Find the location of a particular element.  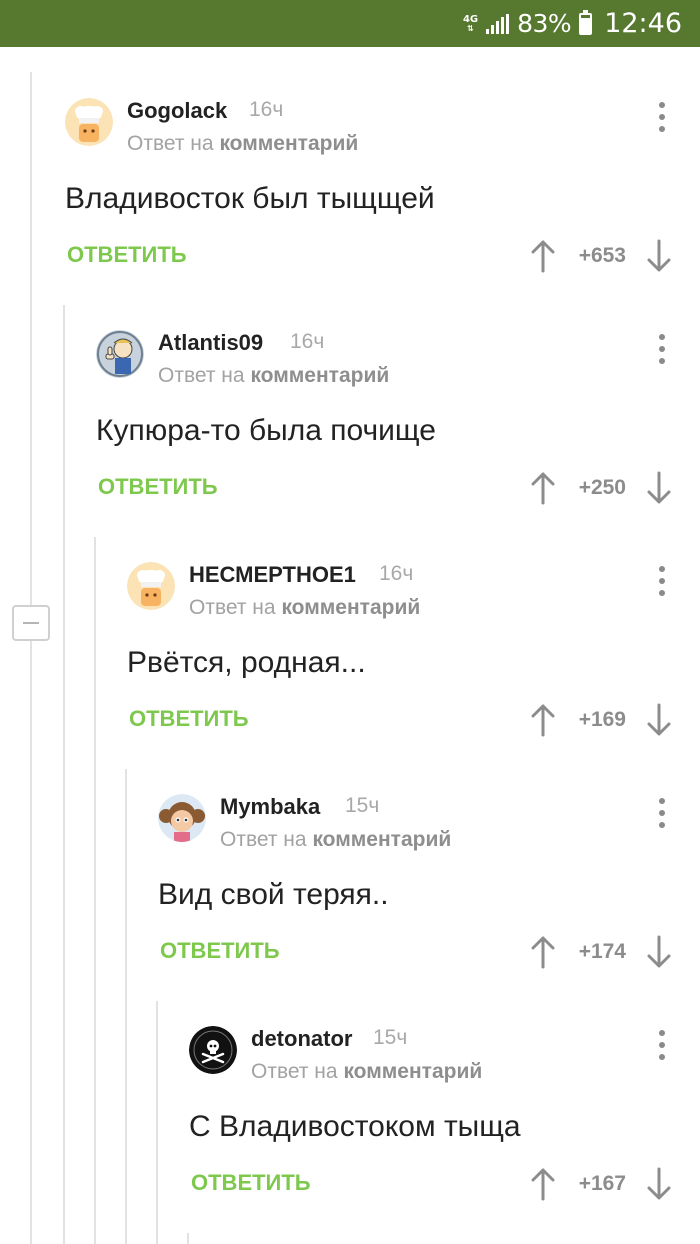

network-indicator: 4G ⇅ is located at coordinates (470, 23).